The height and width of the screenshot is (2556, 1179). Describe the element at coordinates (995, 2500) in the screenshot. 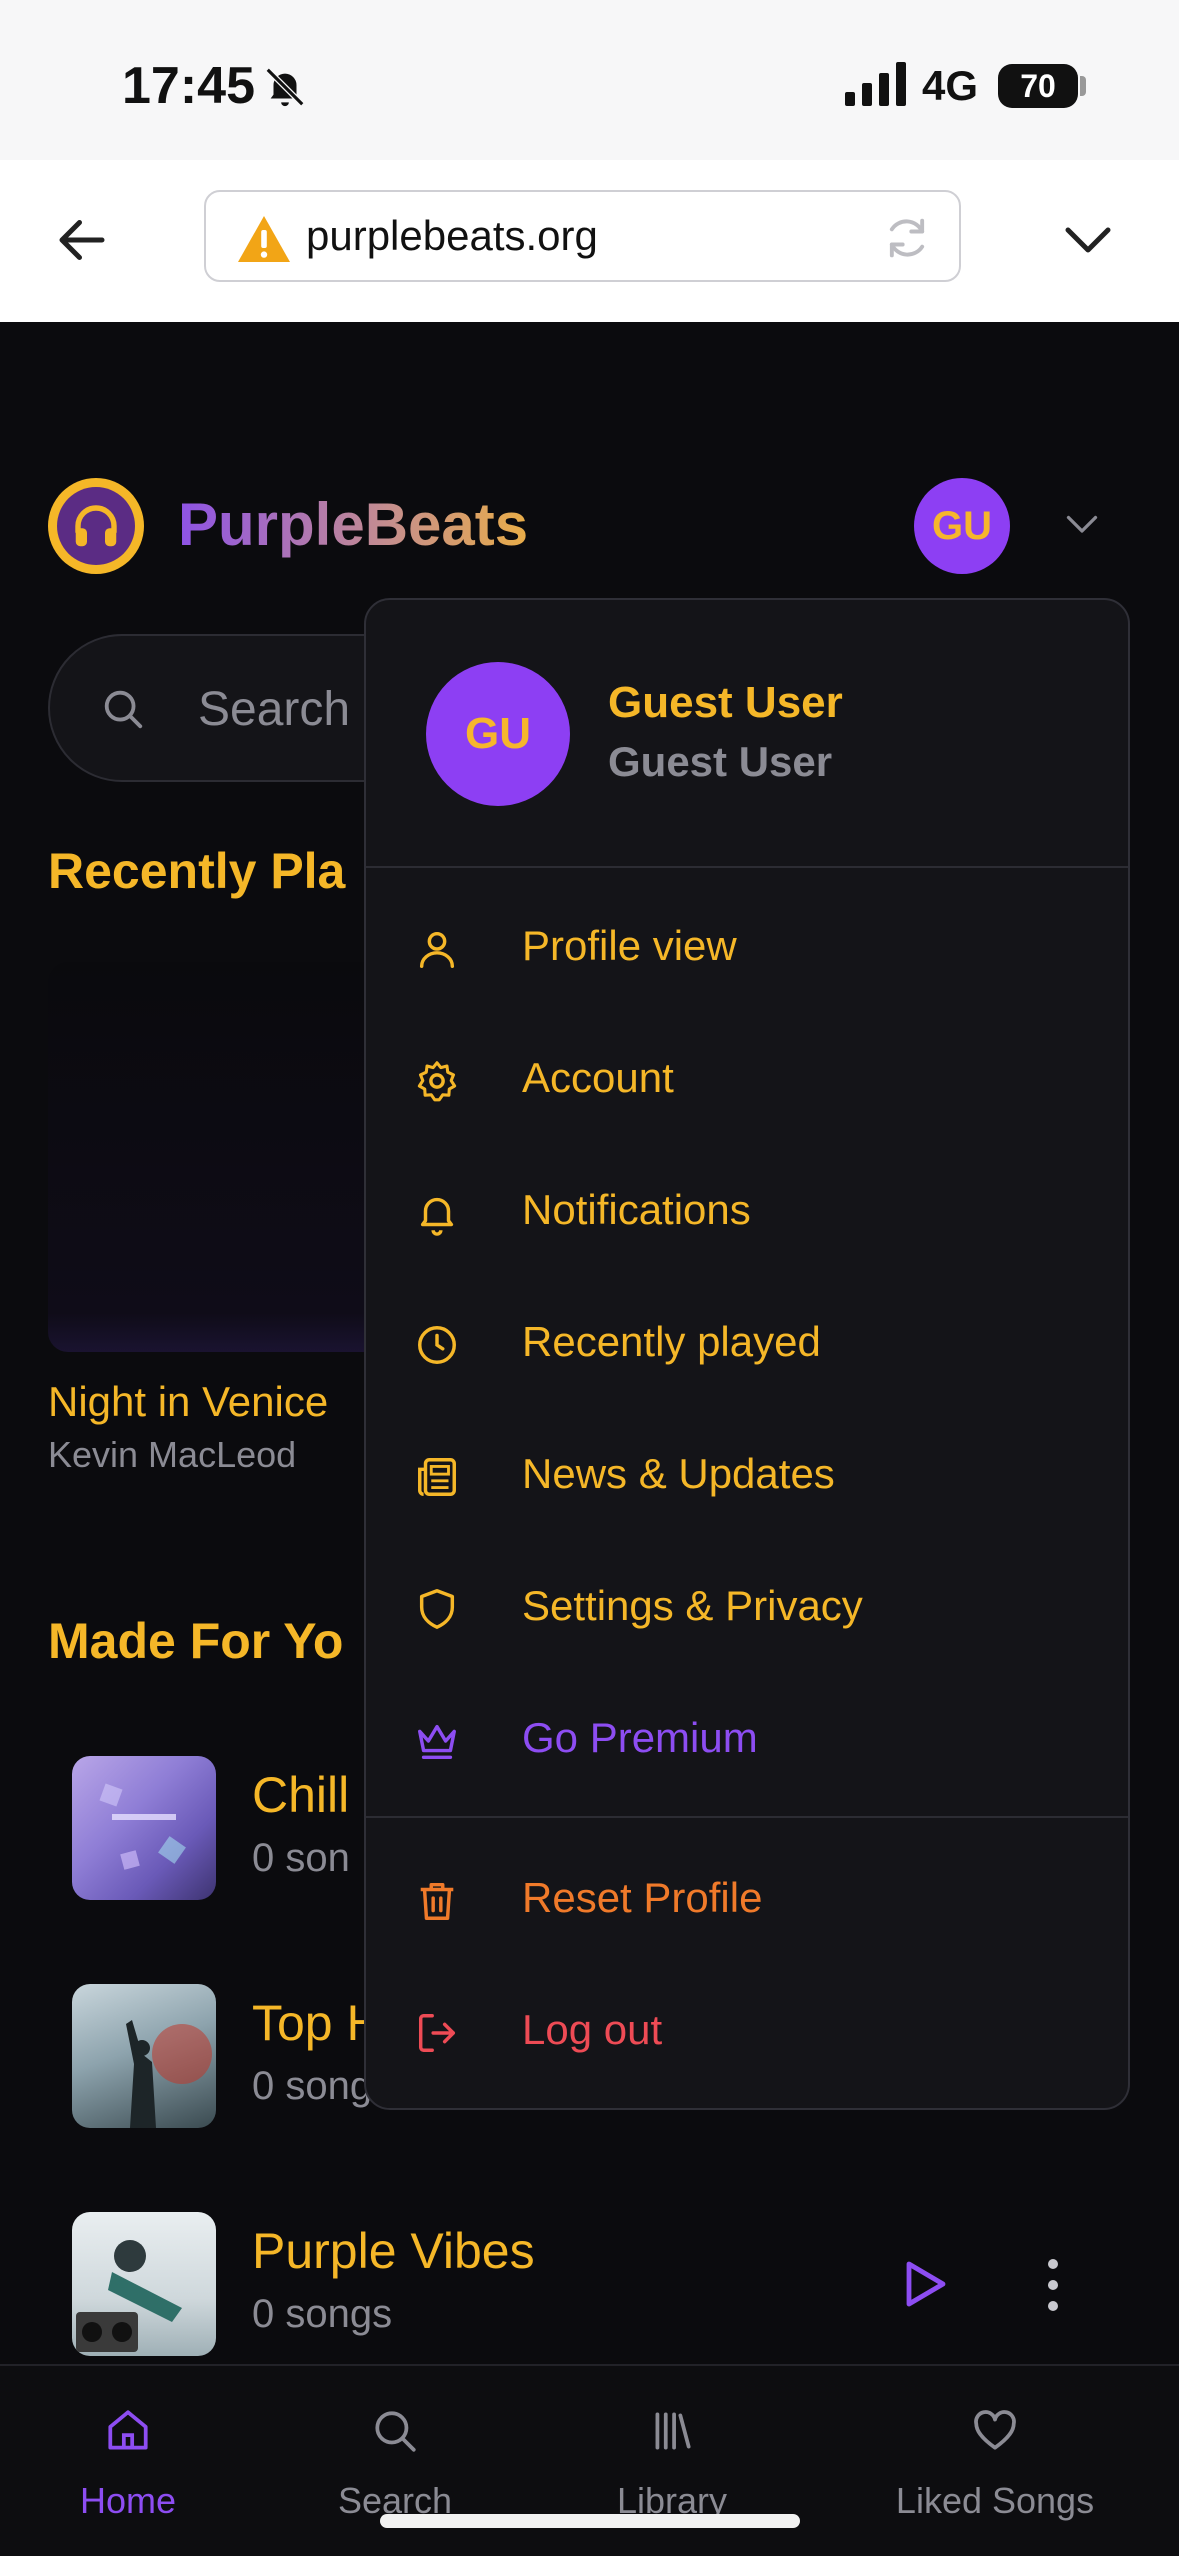

I see `nav-label: Liked Songs` at that location.